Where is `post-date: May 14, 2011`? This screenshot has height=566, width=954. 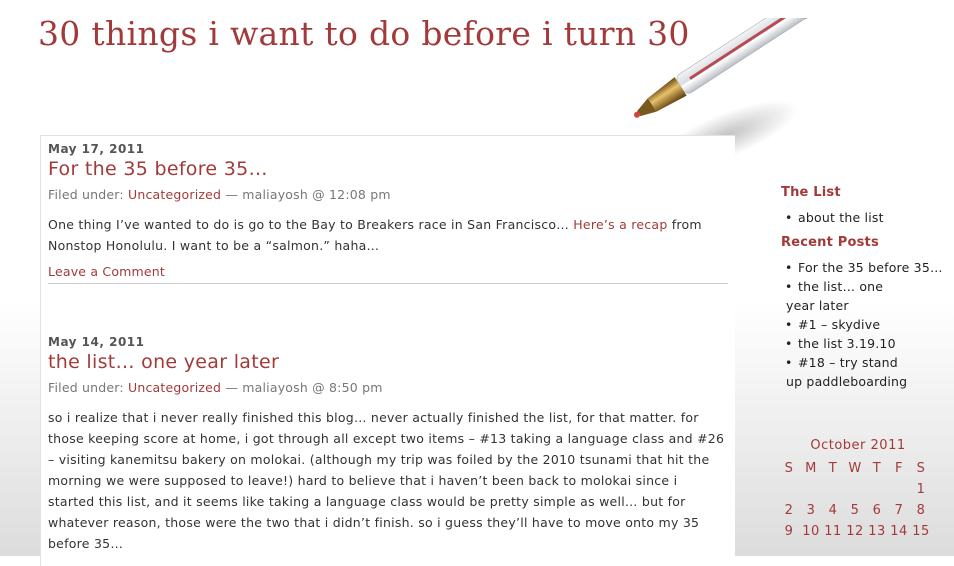 post-date: May 14, 2011 is located at coordinates (96, 342).